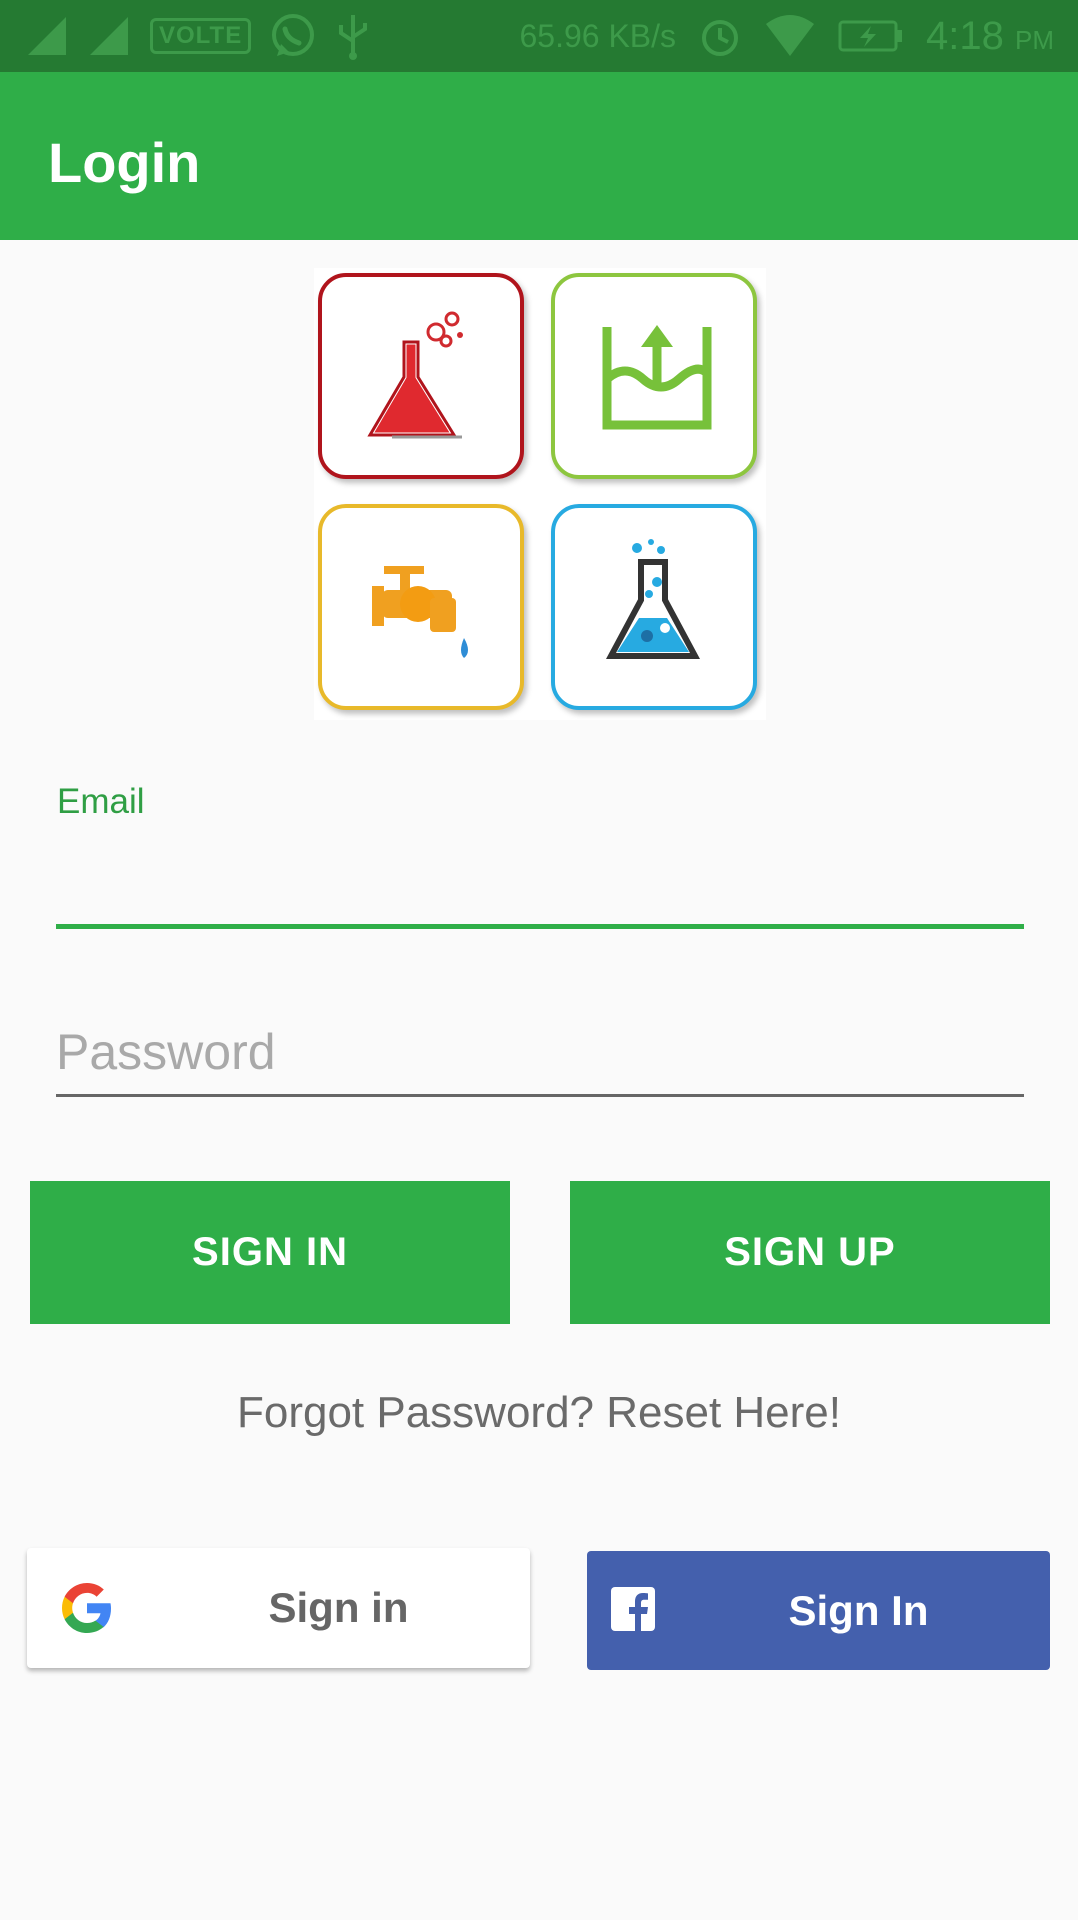 The height and width of the screenshot is (1920, 1078). What do you see at coordinates (965, 35) in the screenshot?
I see `clock-time: 4:18` at bounding box center [965, 35].